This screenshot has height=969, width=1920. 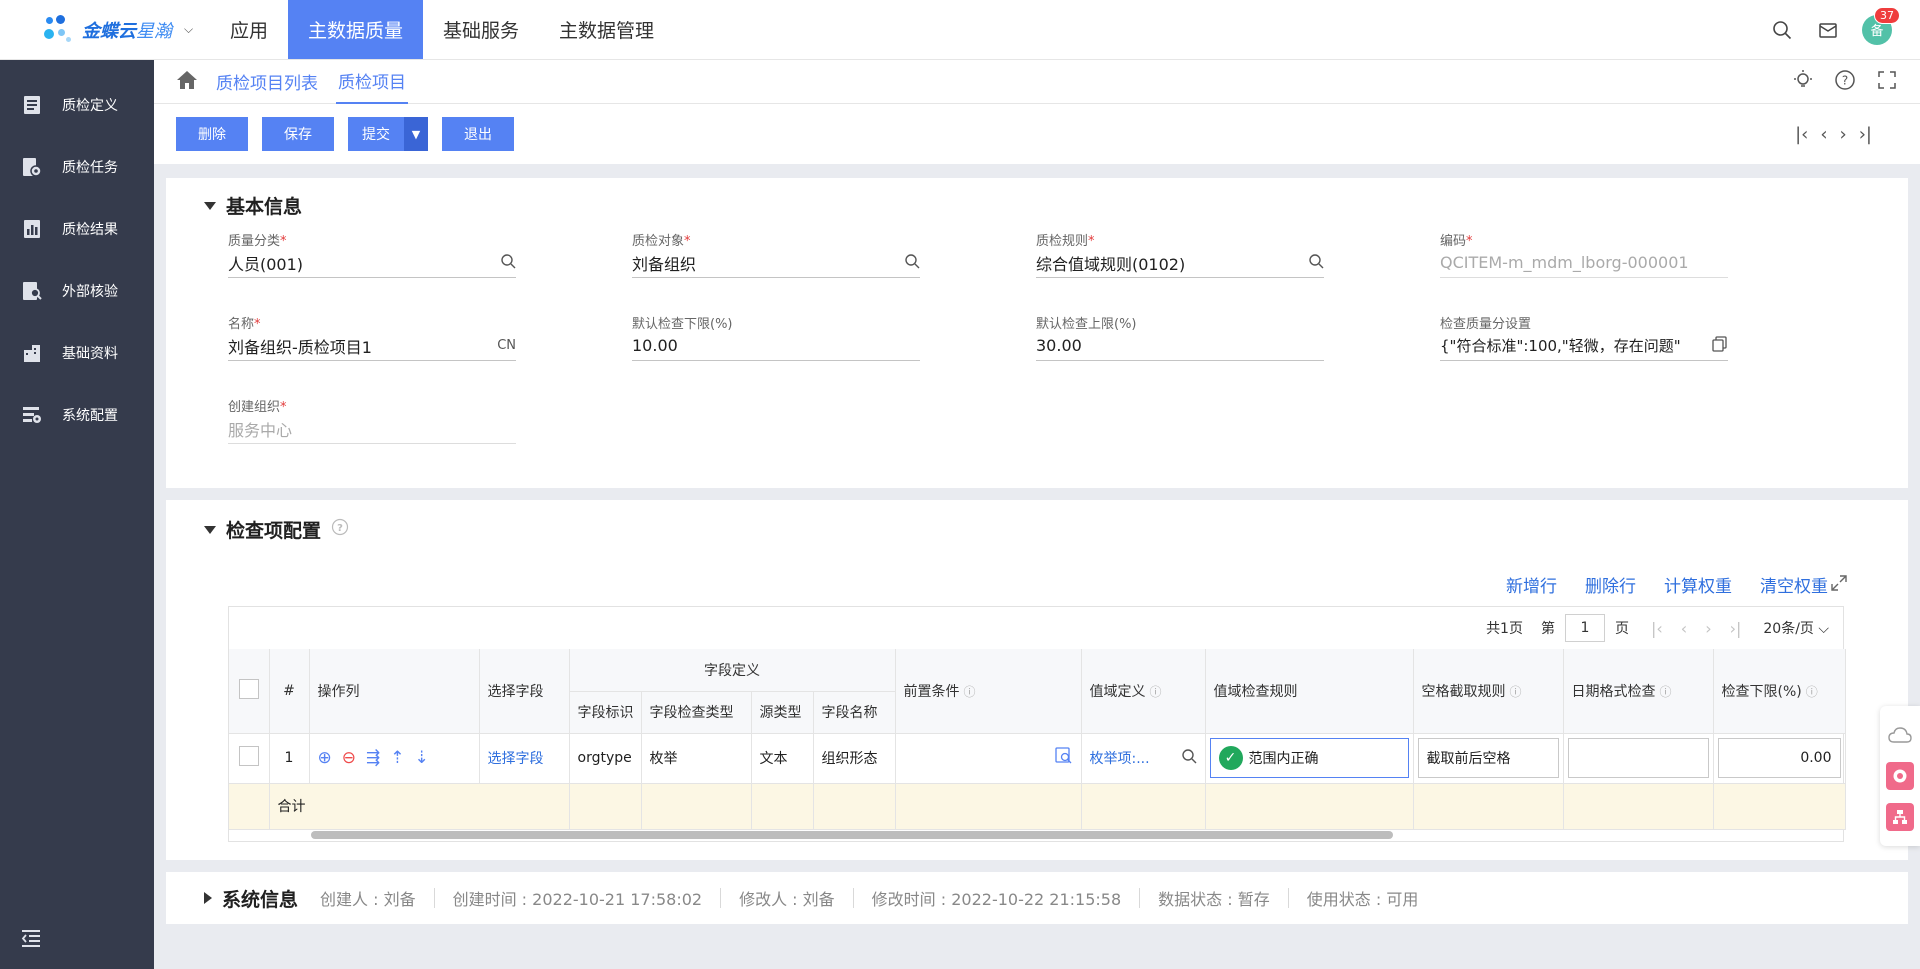 I want to click on nav-master-data-quality: 主数据质量, so click(x=356, y=29).